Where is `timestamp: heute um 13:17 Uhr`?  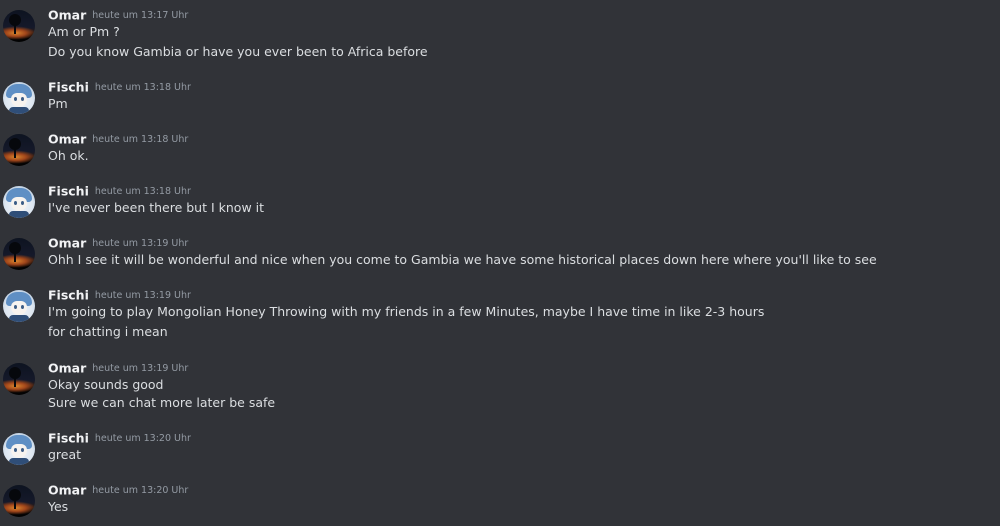
timestamp: heute um 13:17 Uhr is located at coordinates (140, 15).